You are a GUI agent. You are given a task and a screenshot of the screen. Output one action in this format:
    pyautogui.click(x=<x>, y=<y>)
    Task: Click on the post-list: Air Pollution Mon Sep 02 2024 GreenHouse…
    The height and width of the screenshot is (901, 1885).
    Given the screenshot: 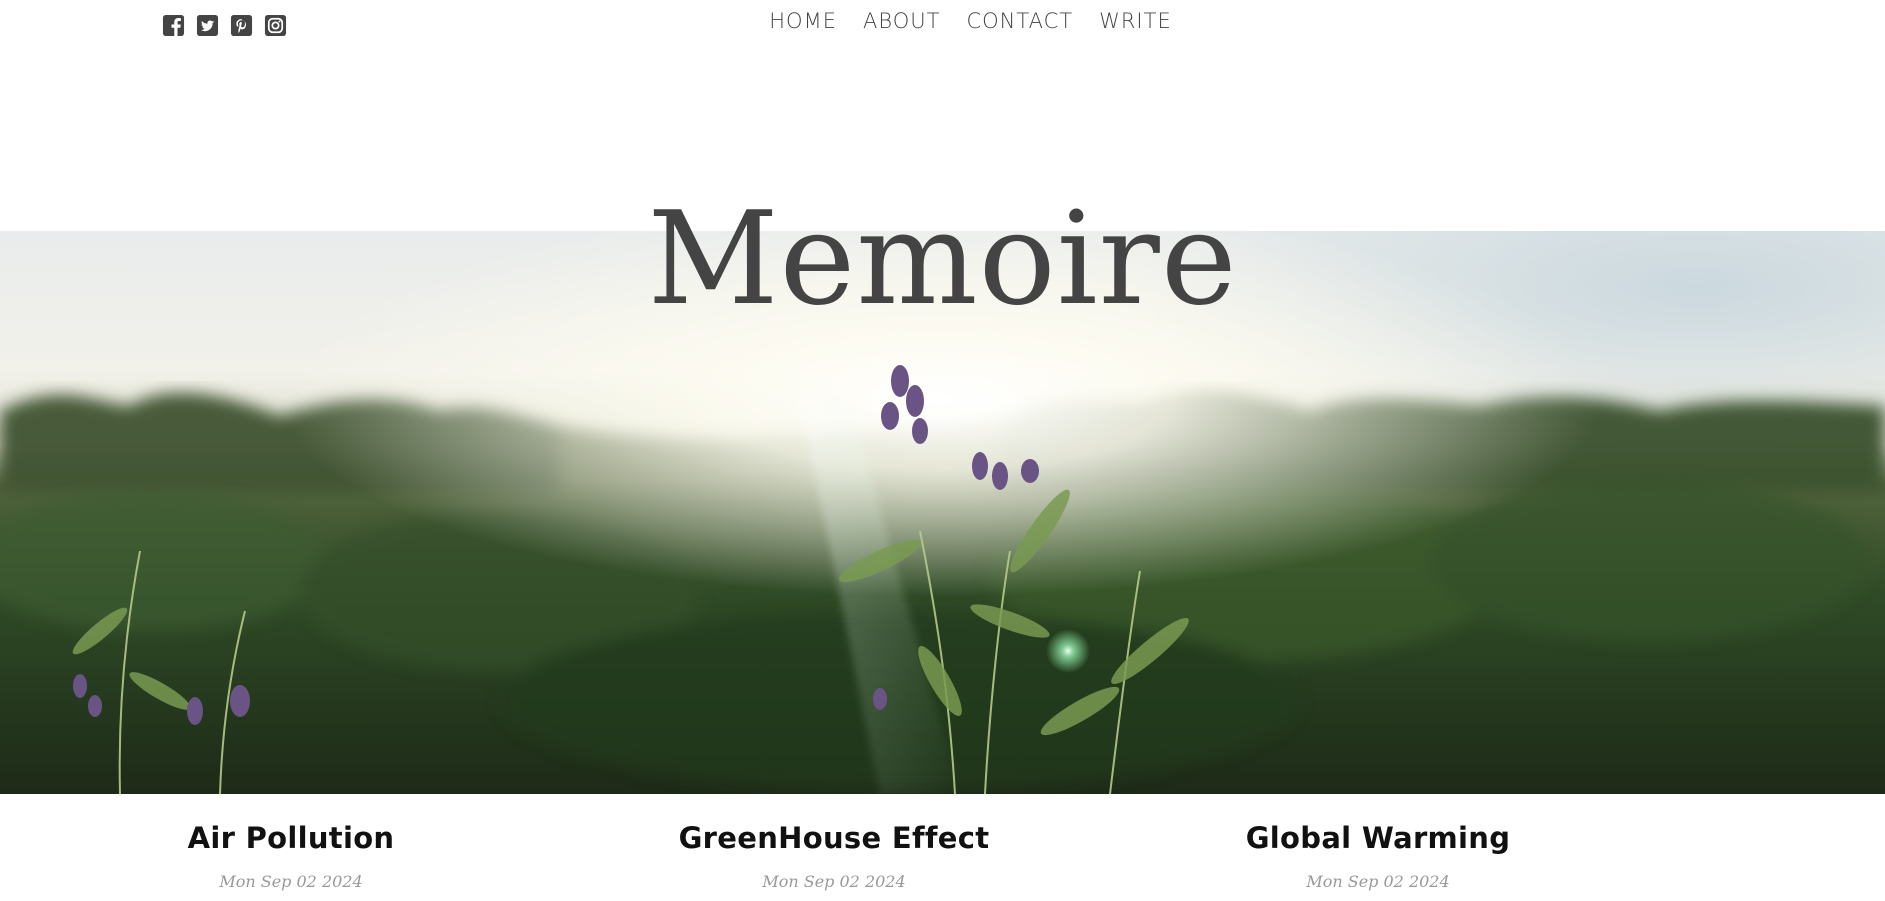 What is the action you would take?
    pyautogui.click(x=942, y=855)
    